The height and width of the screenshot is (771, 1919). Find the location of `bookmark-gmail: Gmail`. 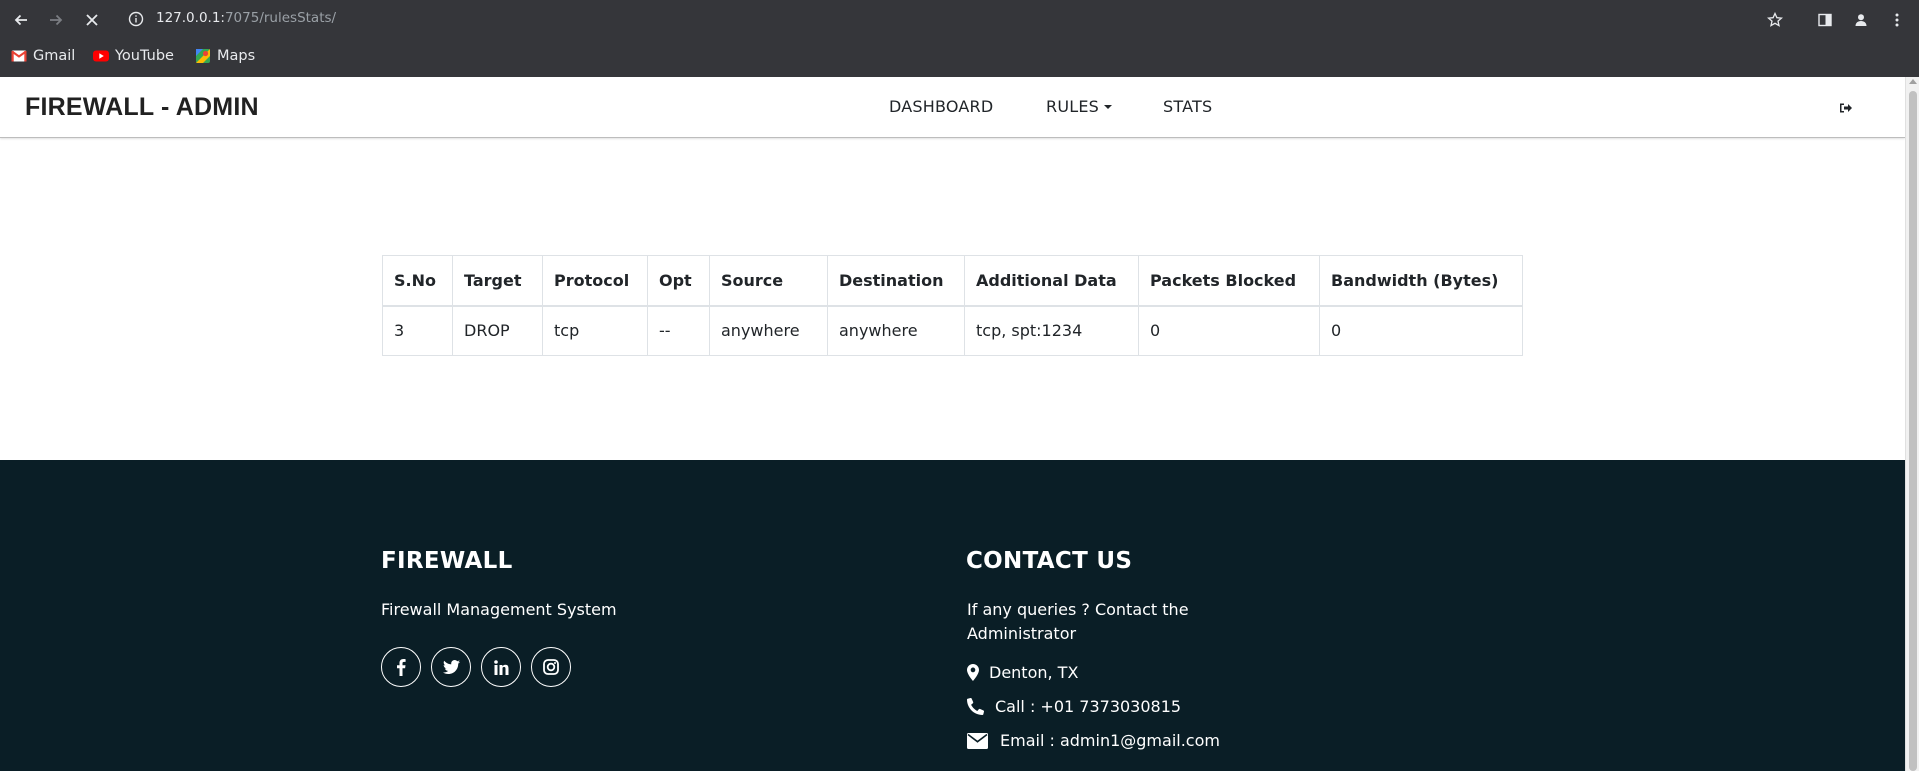

bookmark-gmail: Gmail is located at coordinates (43, 56).